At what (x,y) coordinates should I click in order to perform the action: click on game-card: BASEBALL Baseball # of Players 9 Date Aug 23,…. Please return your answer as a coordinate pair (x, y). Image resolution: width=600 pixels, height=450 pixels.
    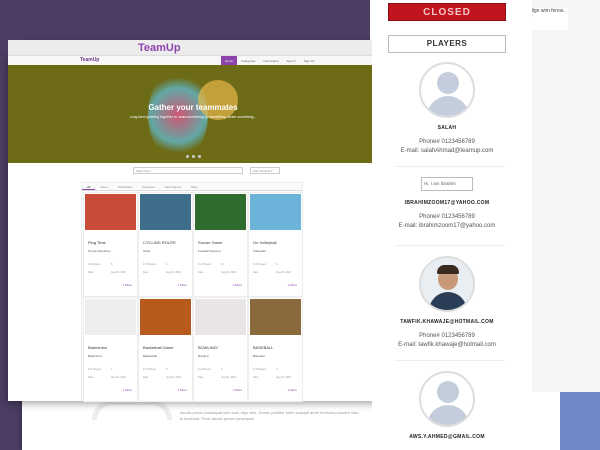
    Looking at the image, I should click on (275, 349).